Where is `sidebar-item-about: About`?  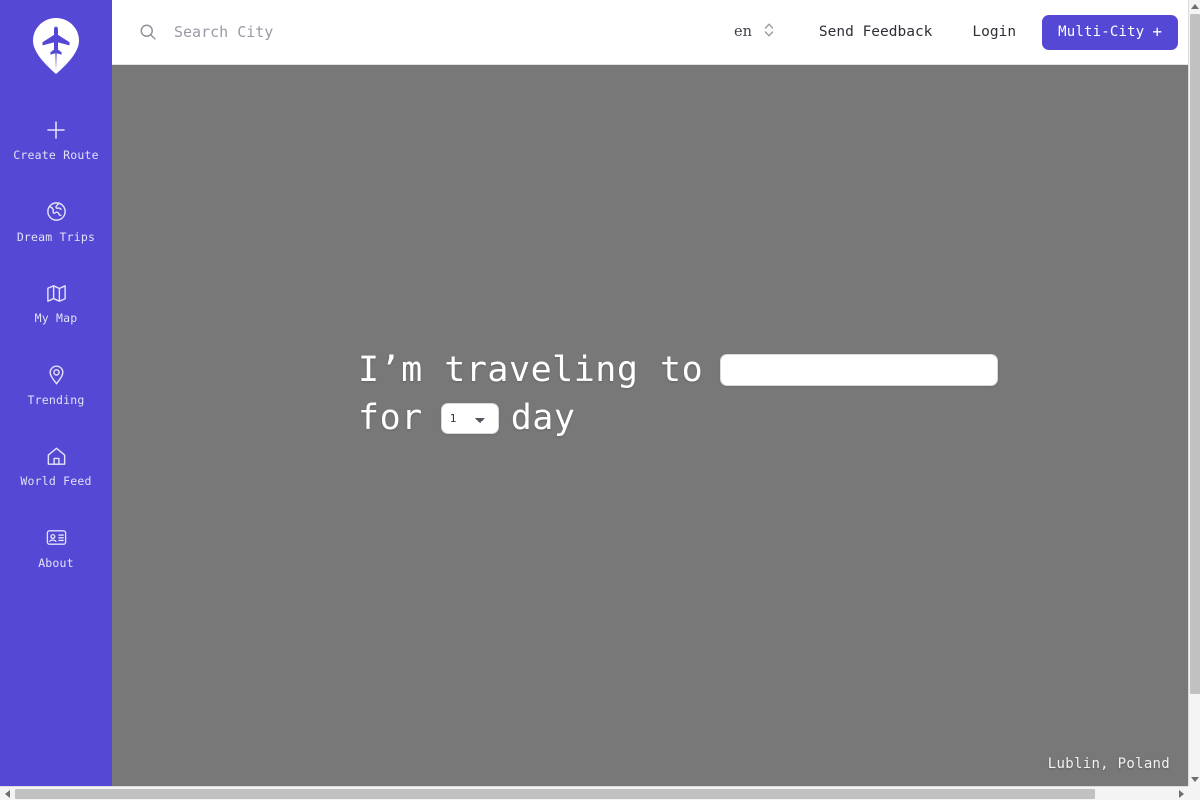 sidebar-item-about: About is located at coordinates (56, 547).